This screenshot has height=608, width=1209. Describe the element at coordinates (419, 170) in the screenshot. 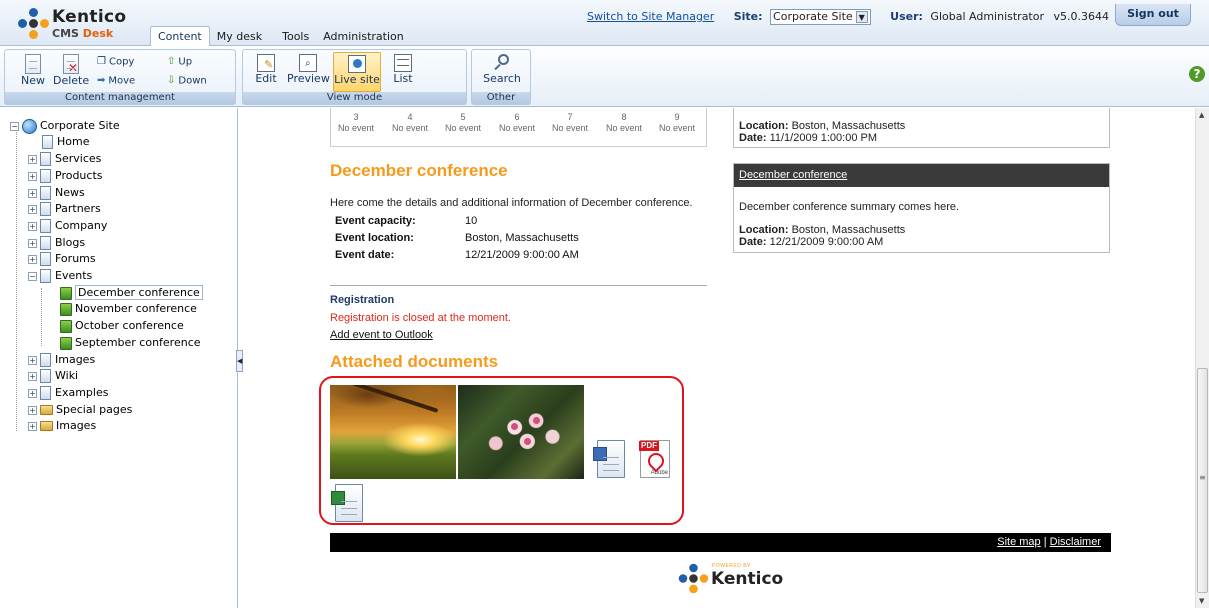

I see `event-title: December conference` at that location.